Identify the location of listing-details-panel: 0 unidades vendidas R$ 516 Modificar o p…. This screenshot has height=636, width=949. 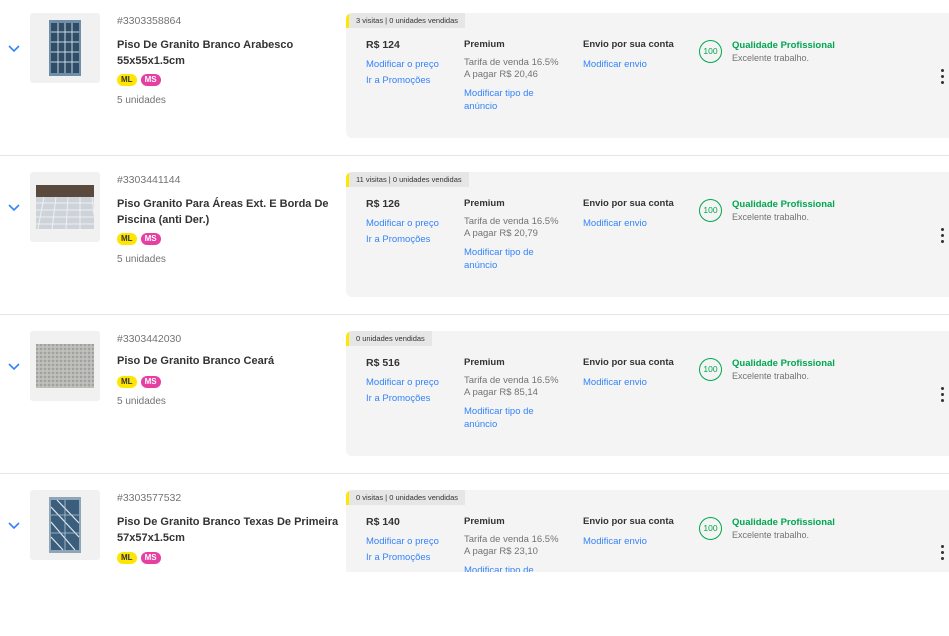
(647, 393).